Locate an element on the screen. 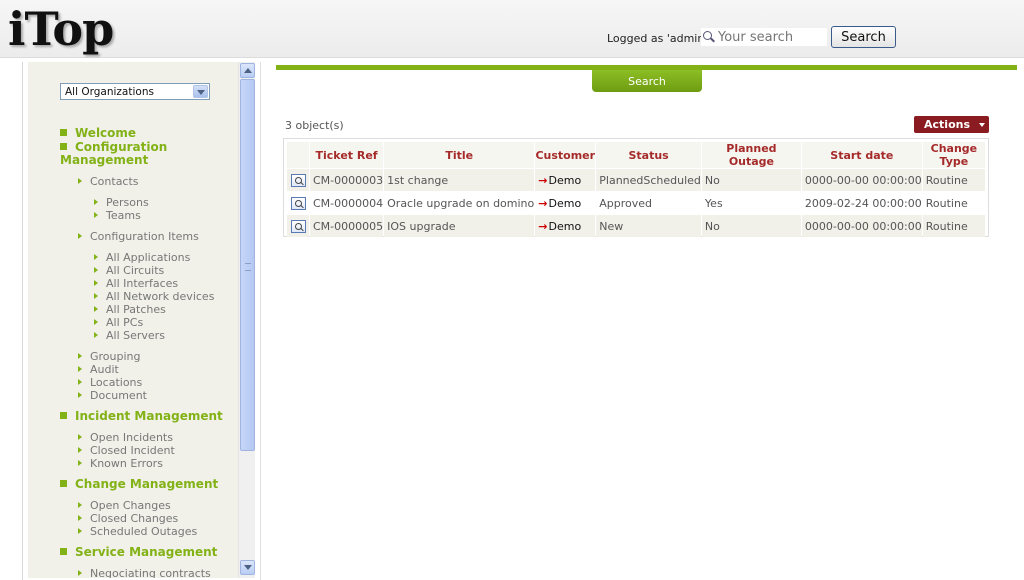  menu-item-persons: Persons is located at coordinates (121, 202).